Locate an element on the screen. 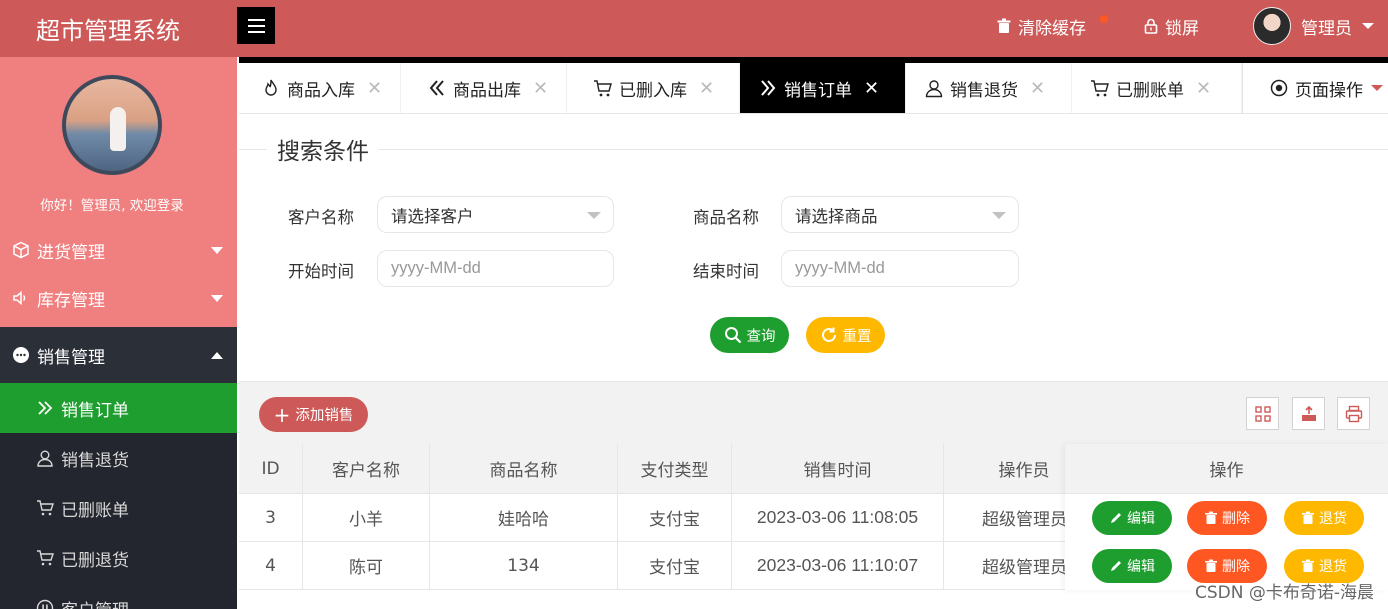 Image resolution: width=1388 pixels, height=609 pixels. query-label: 查询 is located at coordinates (761, 336).